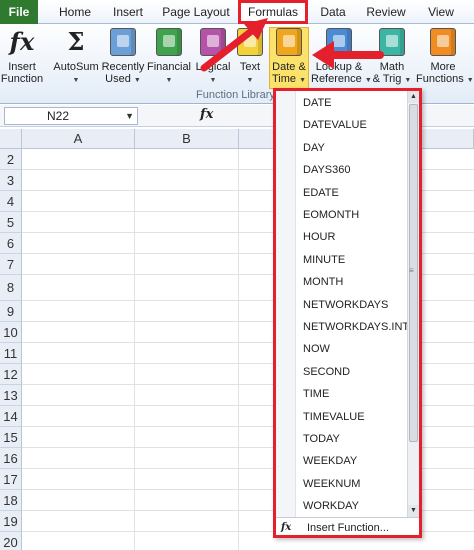 The image size is (474, 550). Describe the element at coordinates (11, 353) in the screenshot. I see `row-header: 11` at that location.